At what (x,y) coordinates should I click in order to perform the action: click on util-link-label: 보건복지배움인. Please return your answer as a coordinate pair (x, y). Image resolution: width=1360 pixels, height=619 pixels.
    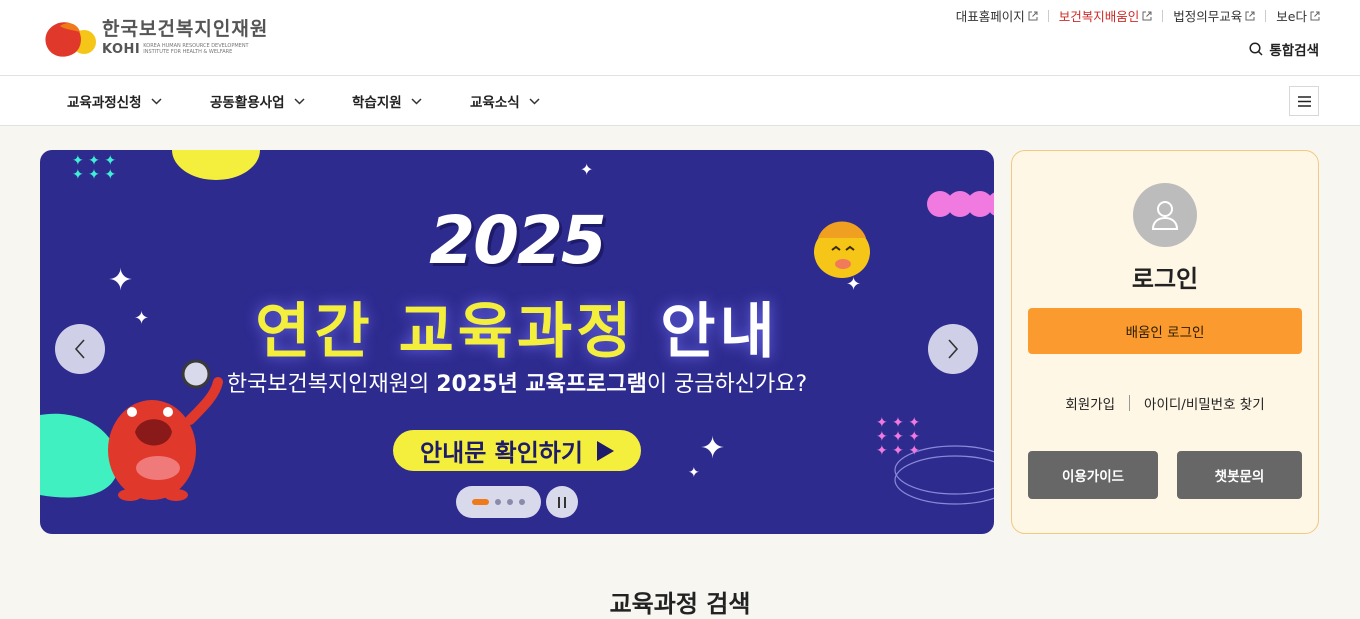
    Looking at the image, I should click on (1099, 16).